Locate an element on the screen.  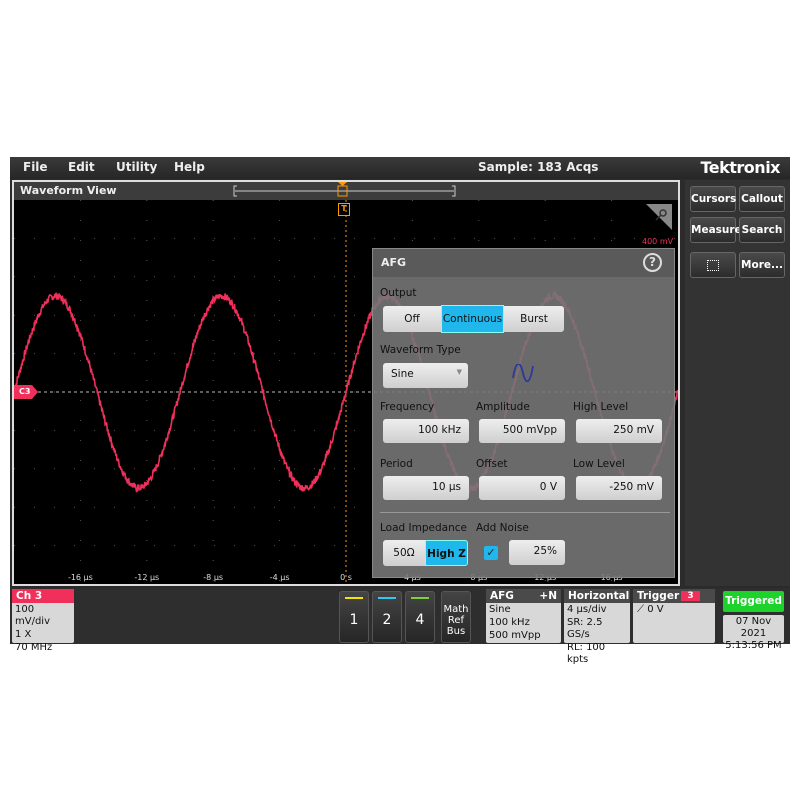
math-ref-bus-button: Math Ref Bus is located at coordinates (456, 617).